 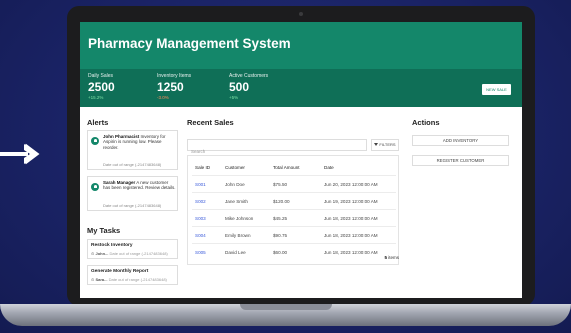 What do you see at coordinates (280, 184) in the screenshot?
I see `sale-amount: $75.50` at bounding box center [280, 184].